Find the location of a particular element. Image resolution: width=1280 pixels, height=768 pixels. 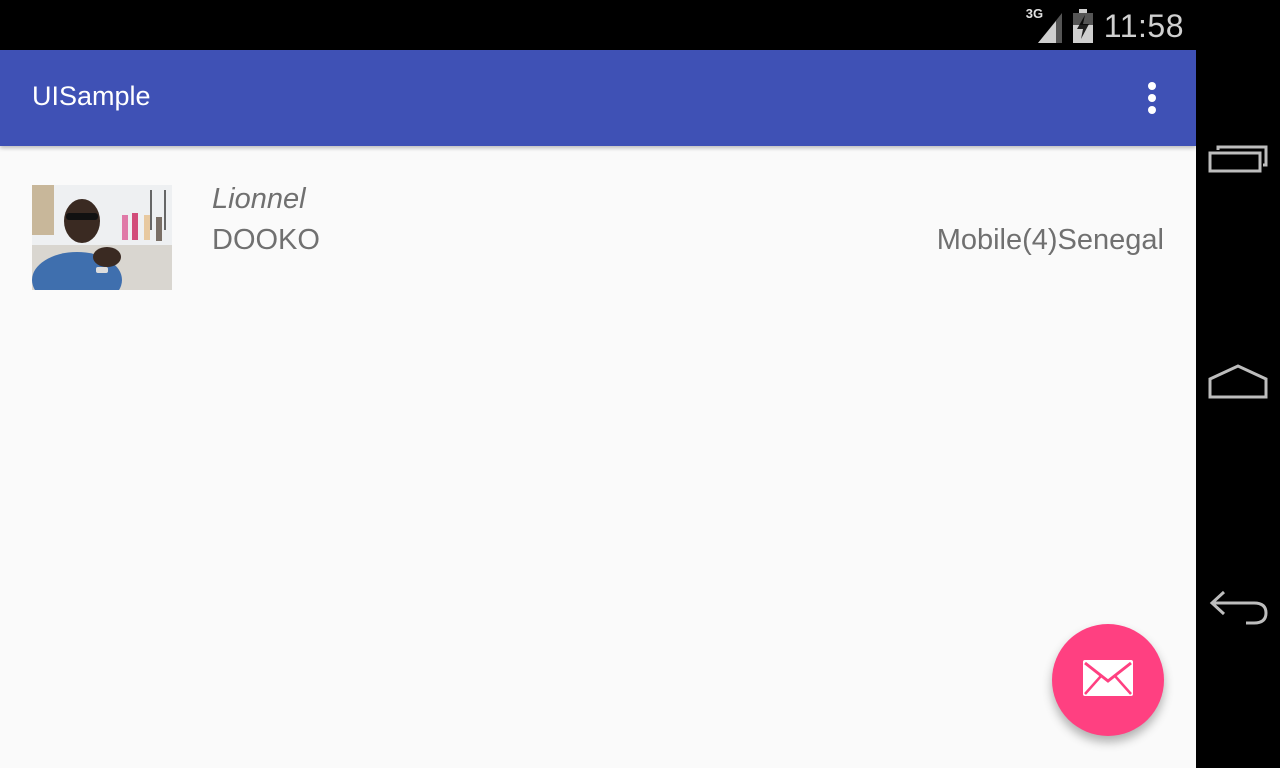

recent-apps-icon is located at coordinates (1238, 160).